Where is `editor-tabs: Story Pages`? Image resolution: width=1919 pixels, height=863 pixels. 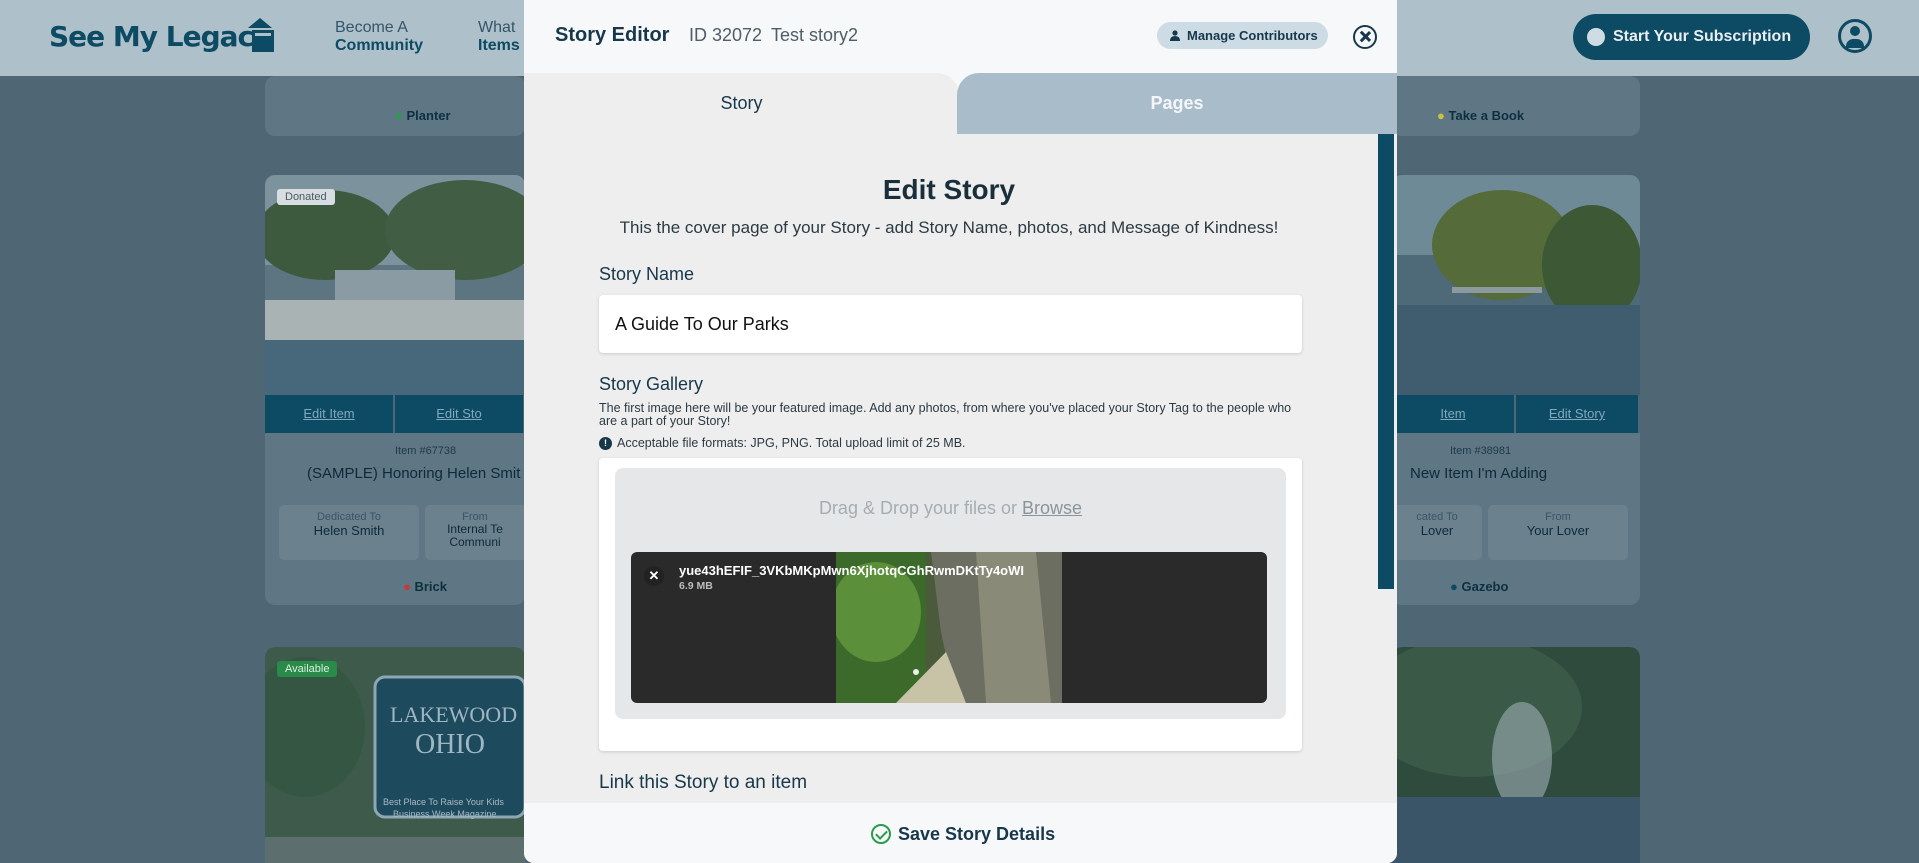 editor-tabs: Story Pages is located at coordinates (960, 103).